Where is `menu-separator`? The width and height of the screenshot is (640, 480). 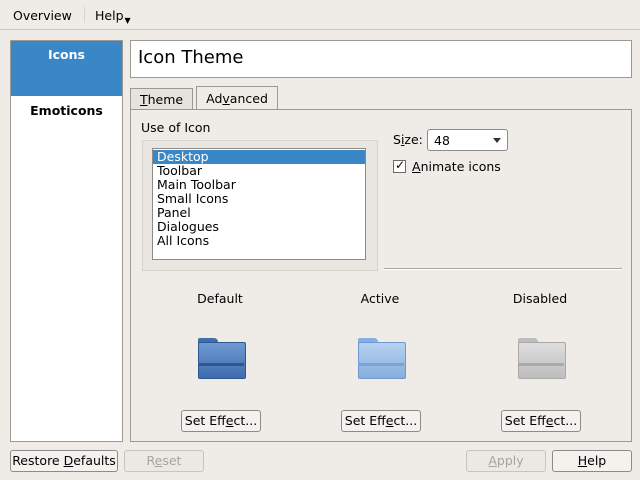
menu-separator is located at coordinates (84, 15).